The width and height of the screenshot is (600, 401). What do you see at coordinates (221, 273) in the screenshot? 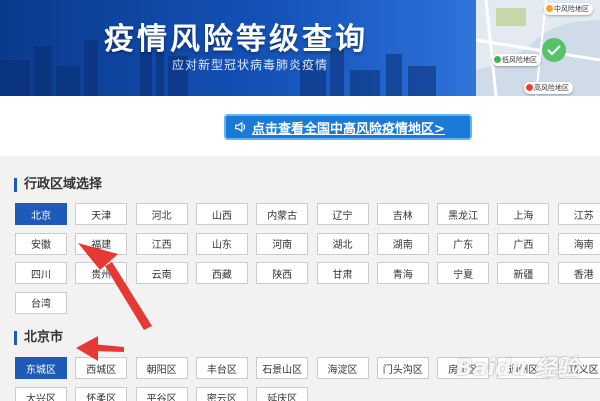
I see `province-button: 西藏` at bounding box center [221, 273].